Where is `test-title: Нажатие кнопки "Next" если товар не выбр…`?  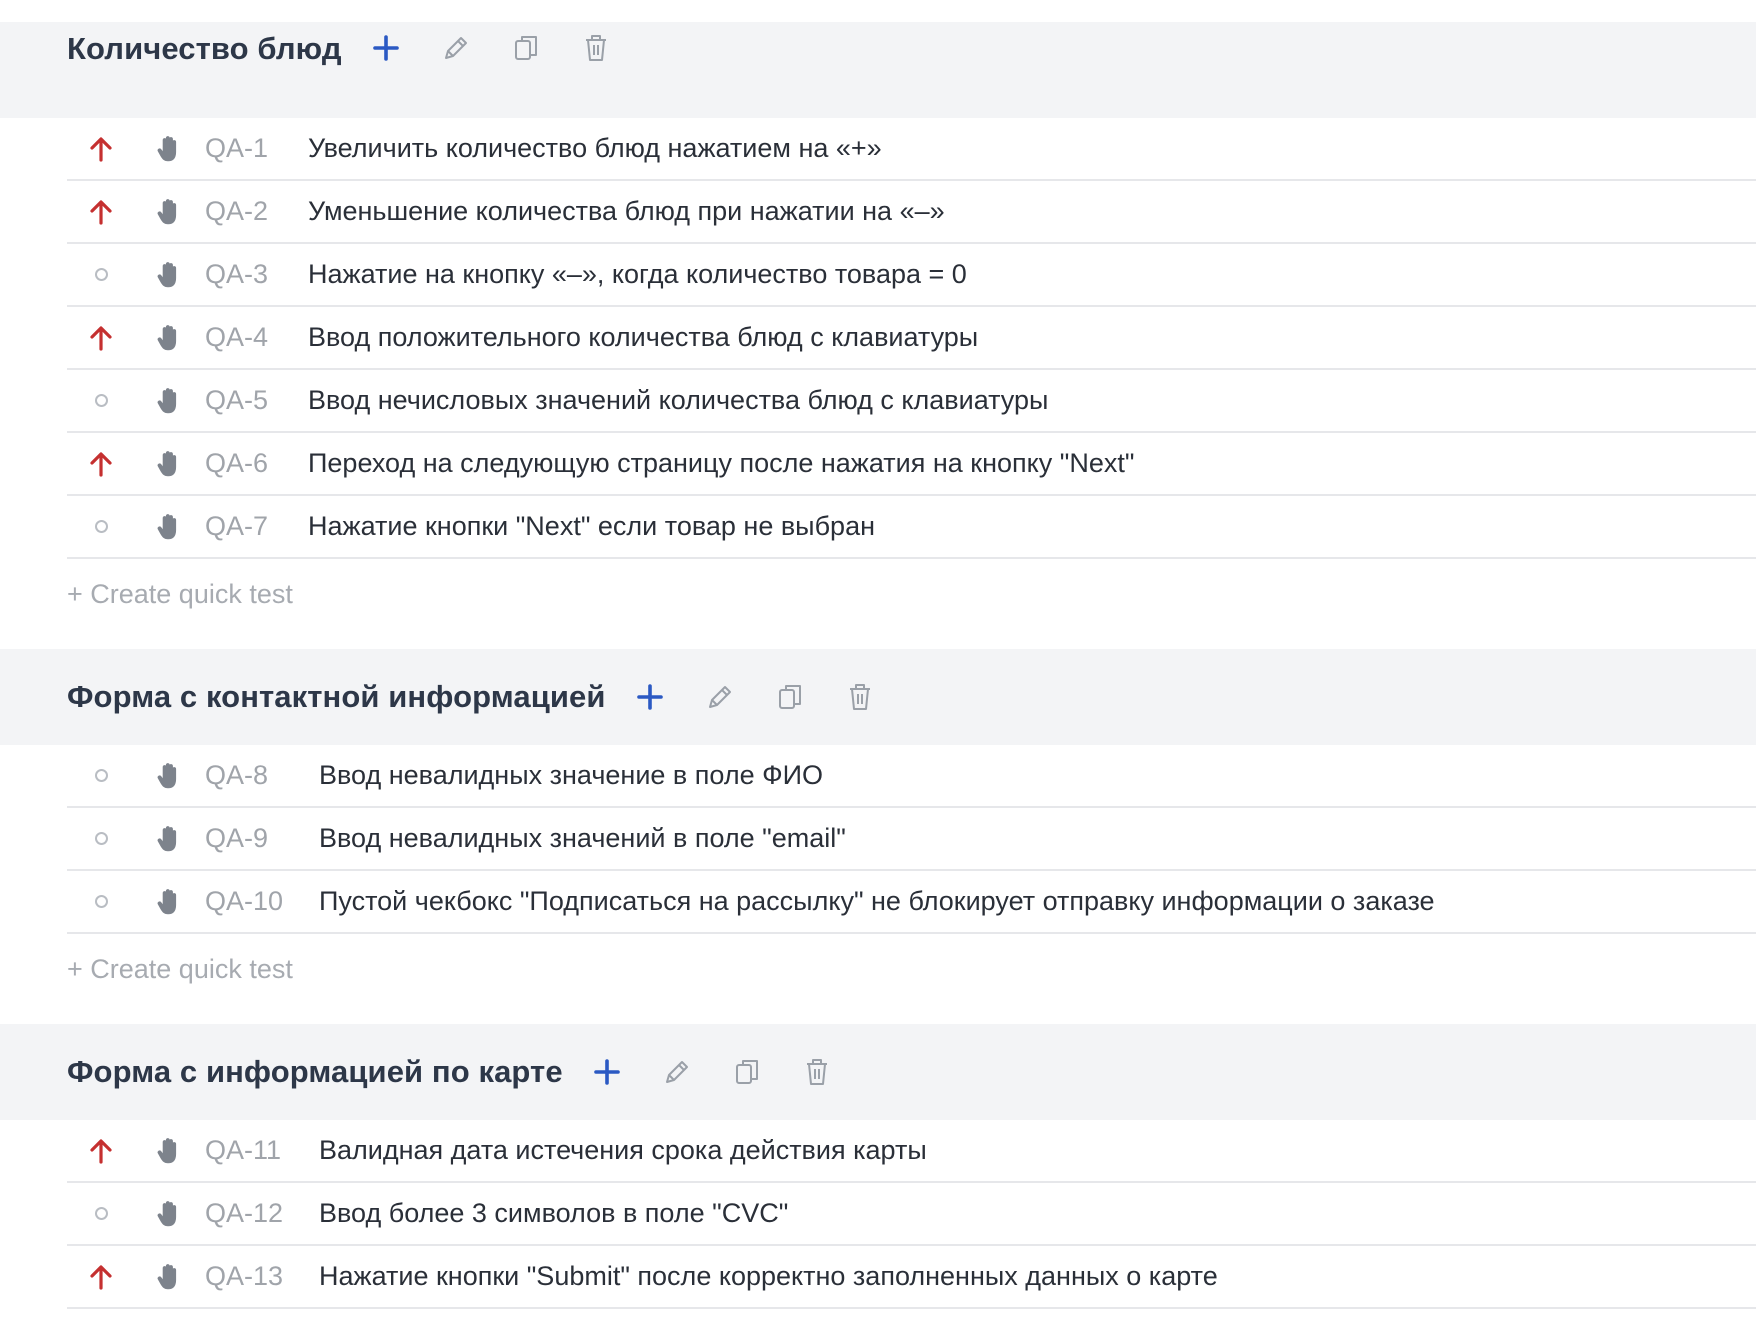 test-title: Нажатие кнопки "Next" если товар не выбр… is located at coordinates (591, 526).